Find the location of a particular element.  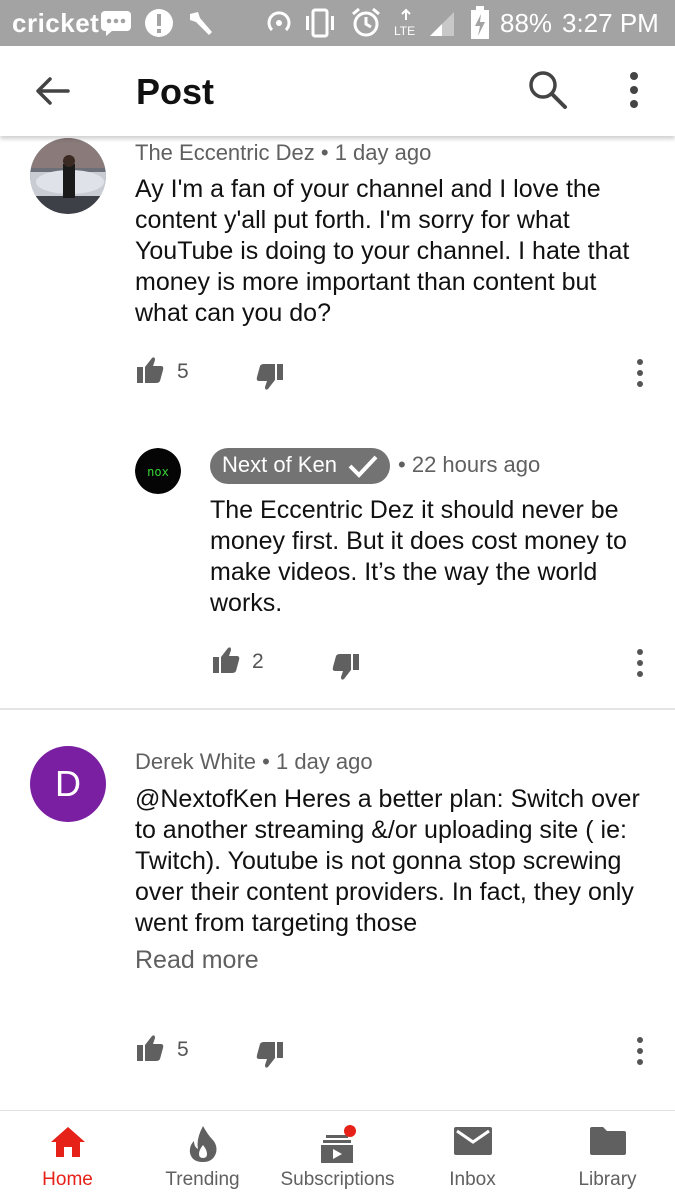

battery-icon is located at coordinates (480, 22).